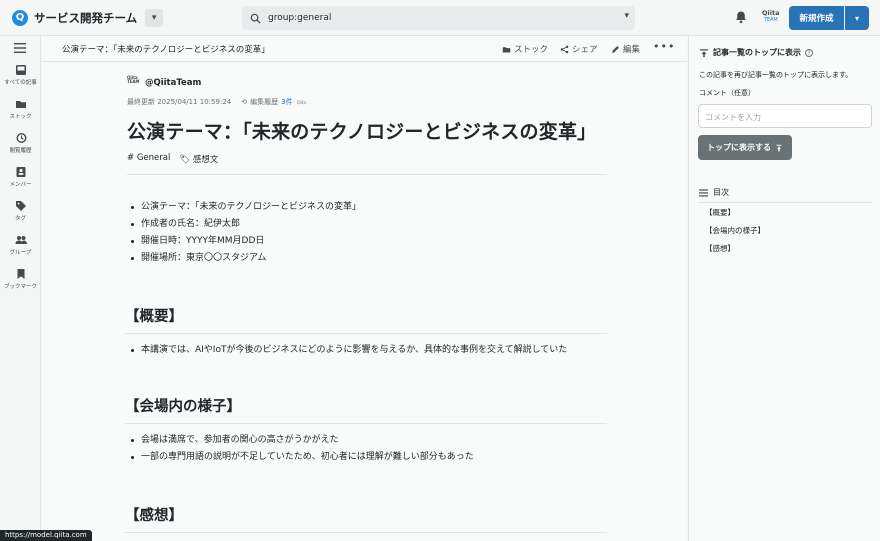  What do you see at coordinates (525, 49) in the screenshot?
I see `stock-button: ストック` at bounding box center [525, 49].